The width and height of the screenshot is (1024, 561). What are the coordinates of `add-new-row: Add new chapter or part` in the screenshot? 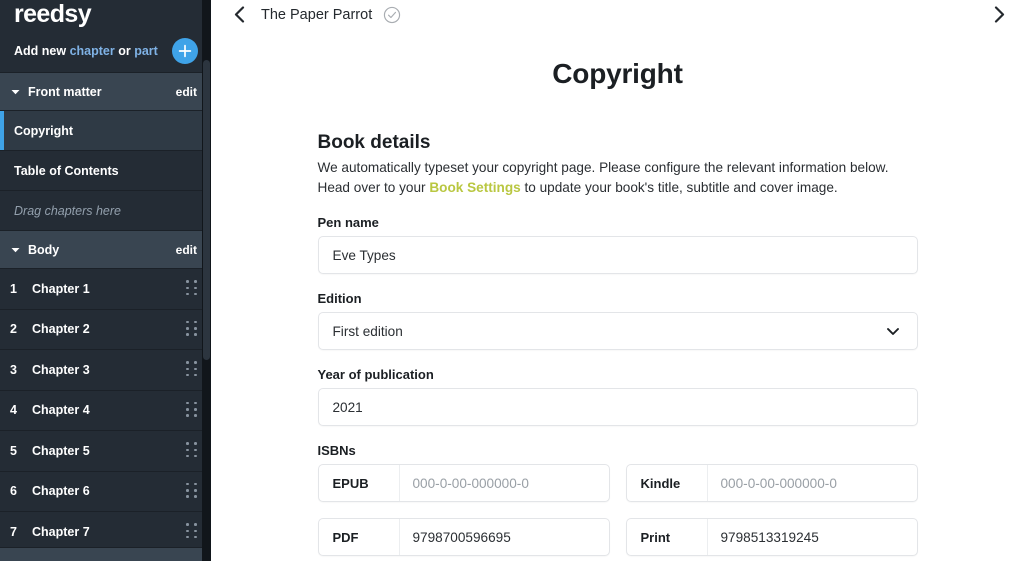 It's located at (105, 51).